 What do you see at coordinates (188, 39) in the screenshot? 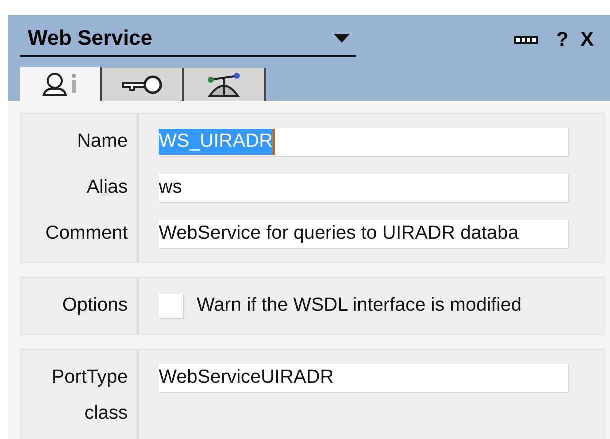
I see `title-dropdown: Web Service` at bounding box center [188, 39].